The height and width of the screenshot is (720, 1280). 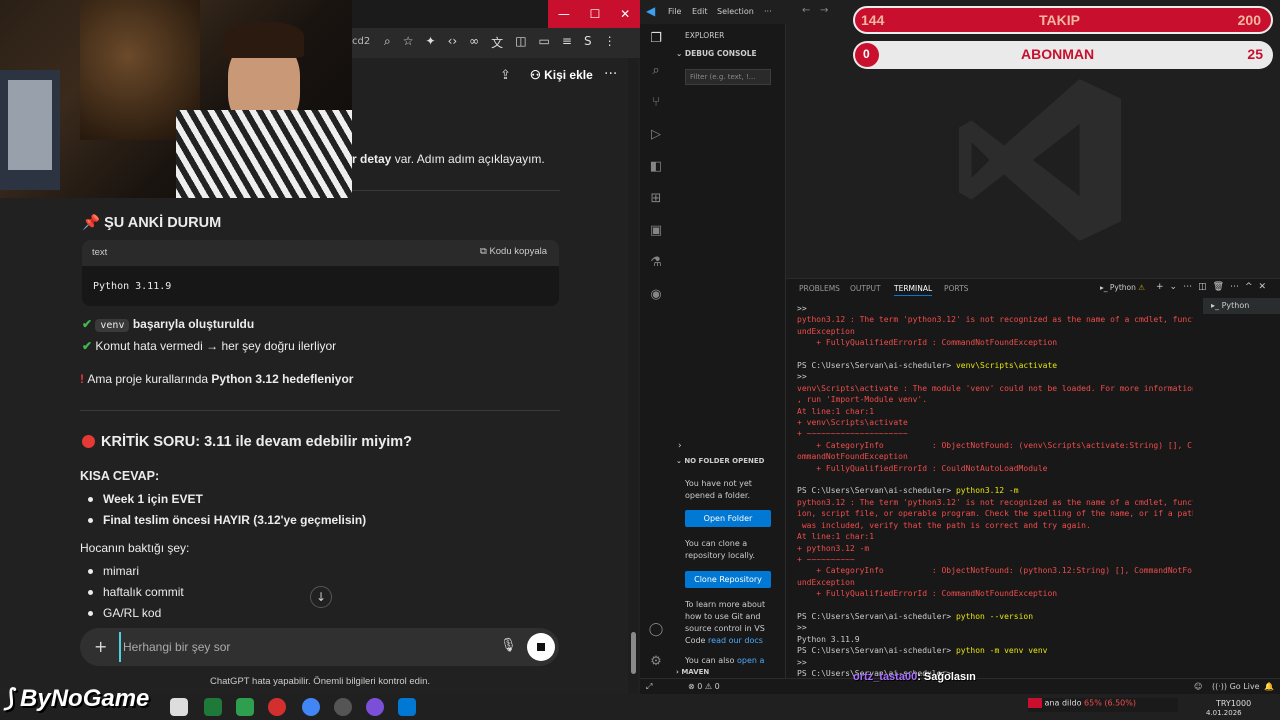 I want to click on tab-terminal: TERMINAL, so click(x=913, y=290).